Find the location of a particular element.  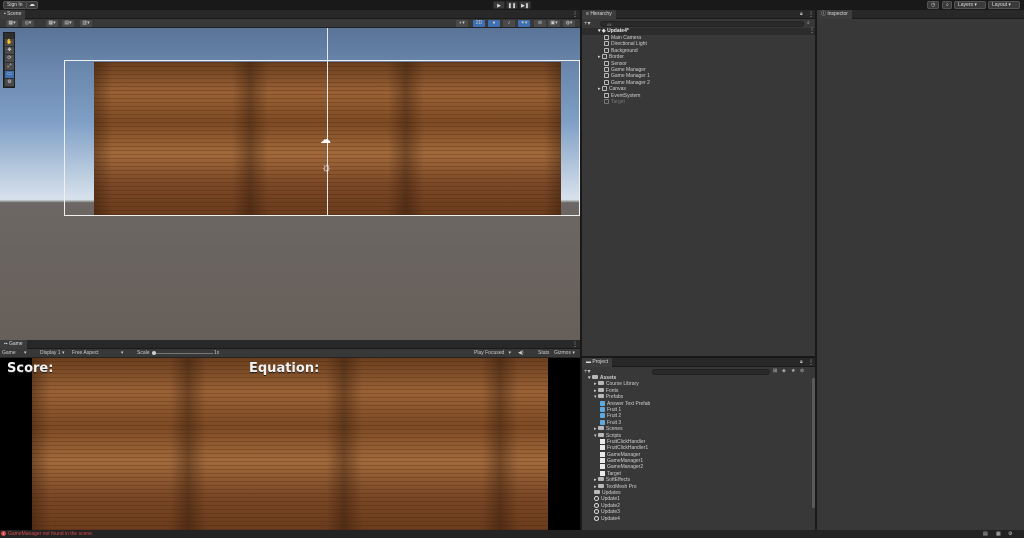

cloud-icon: ☁ is located at coordinates (32, 5).